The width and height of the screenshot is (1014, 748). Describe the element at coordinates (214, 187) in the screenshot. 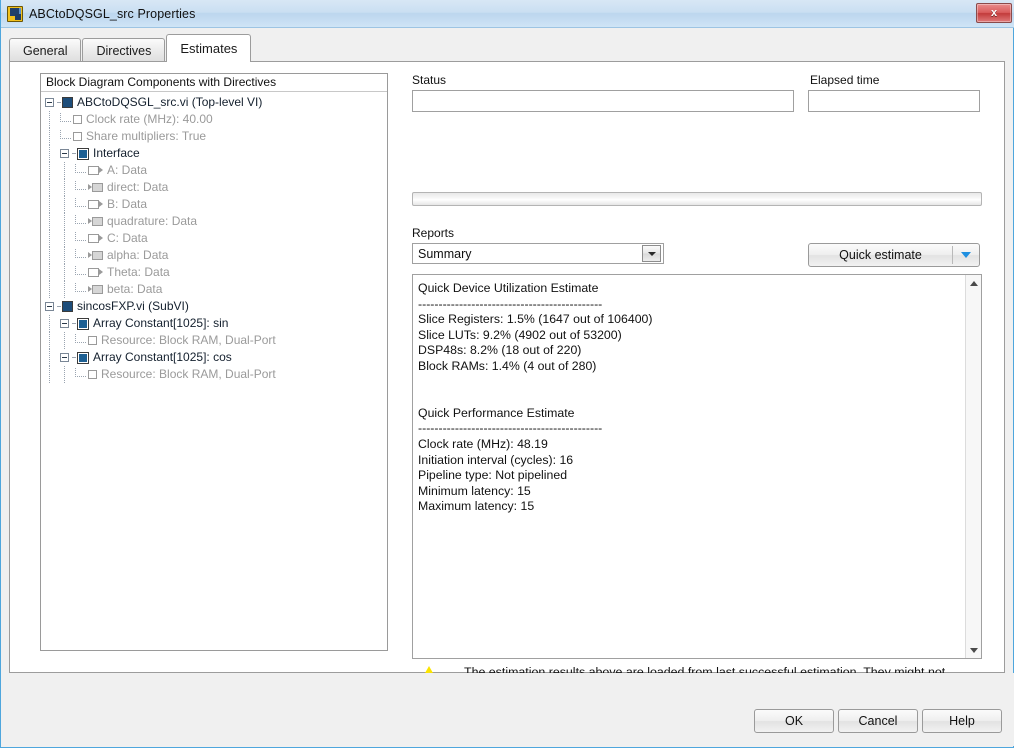

I see `tree-node: direct: Data` at that location.